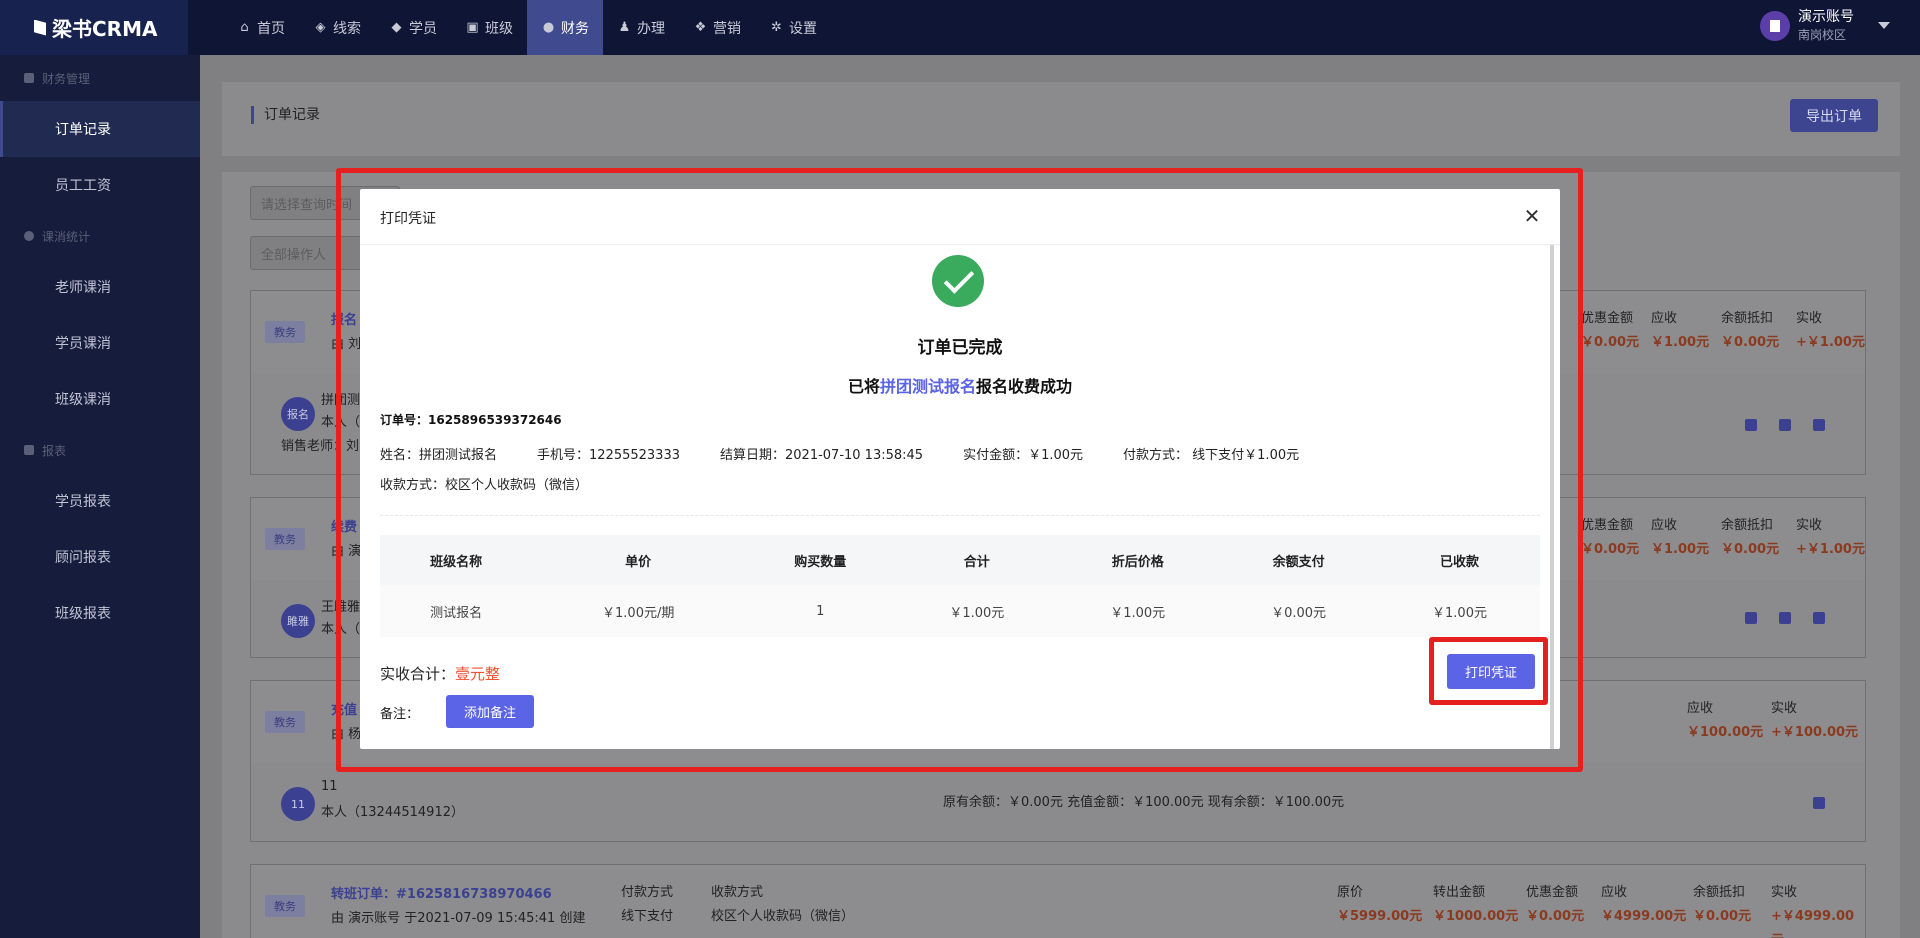  Describe the element at coordinates (456, 611) in the screenshot. I see `table-cell: 测试报名` at that location.